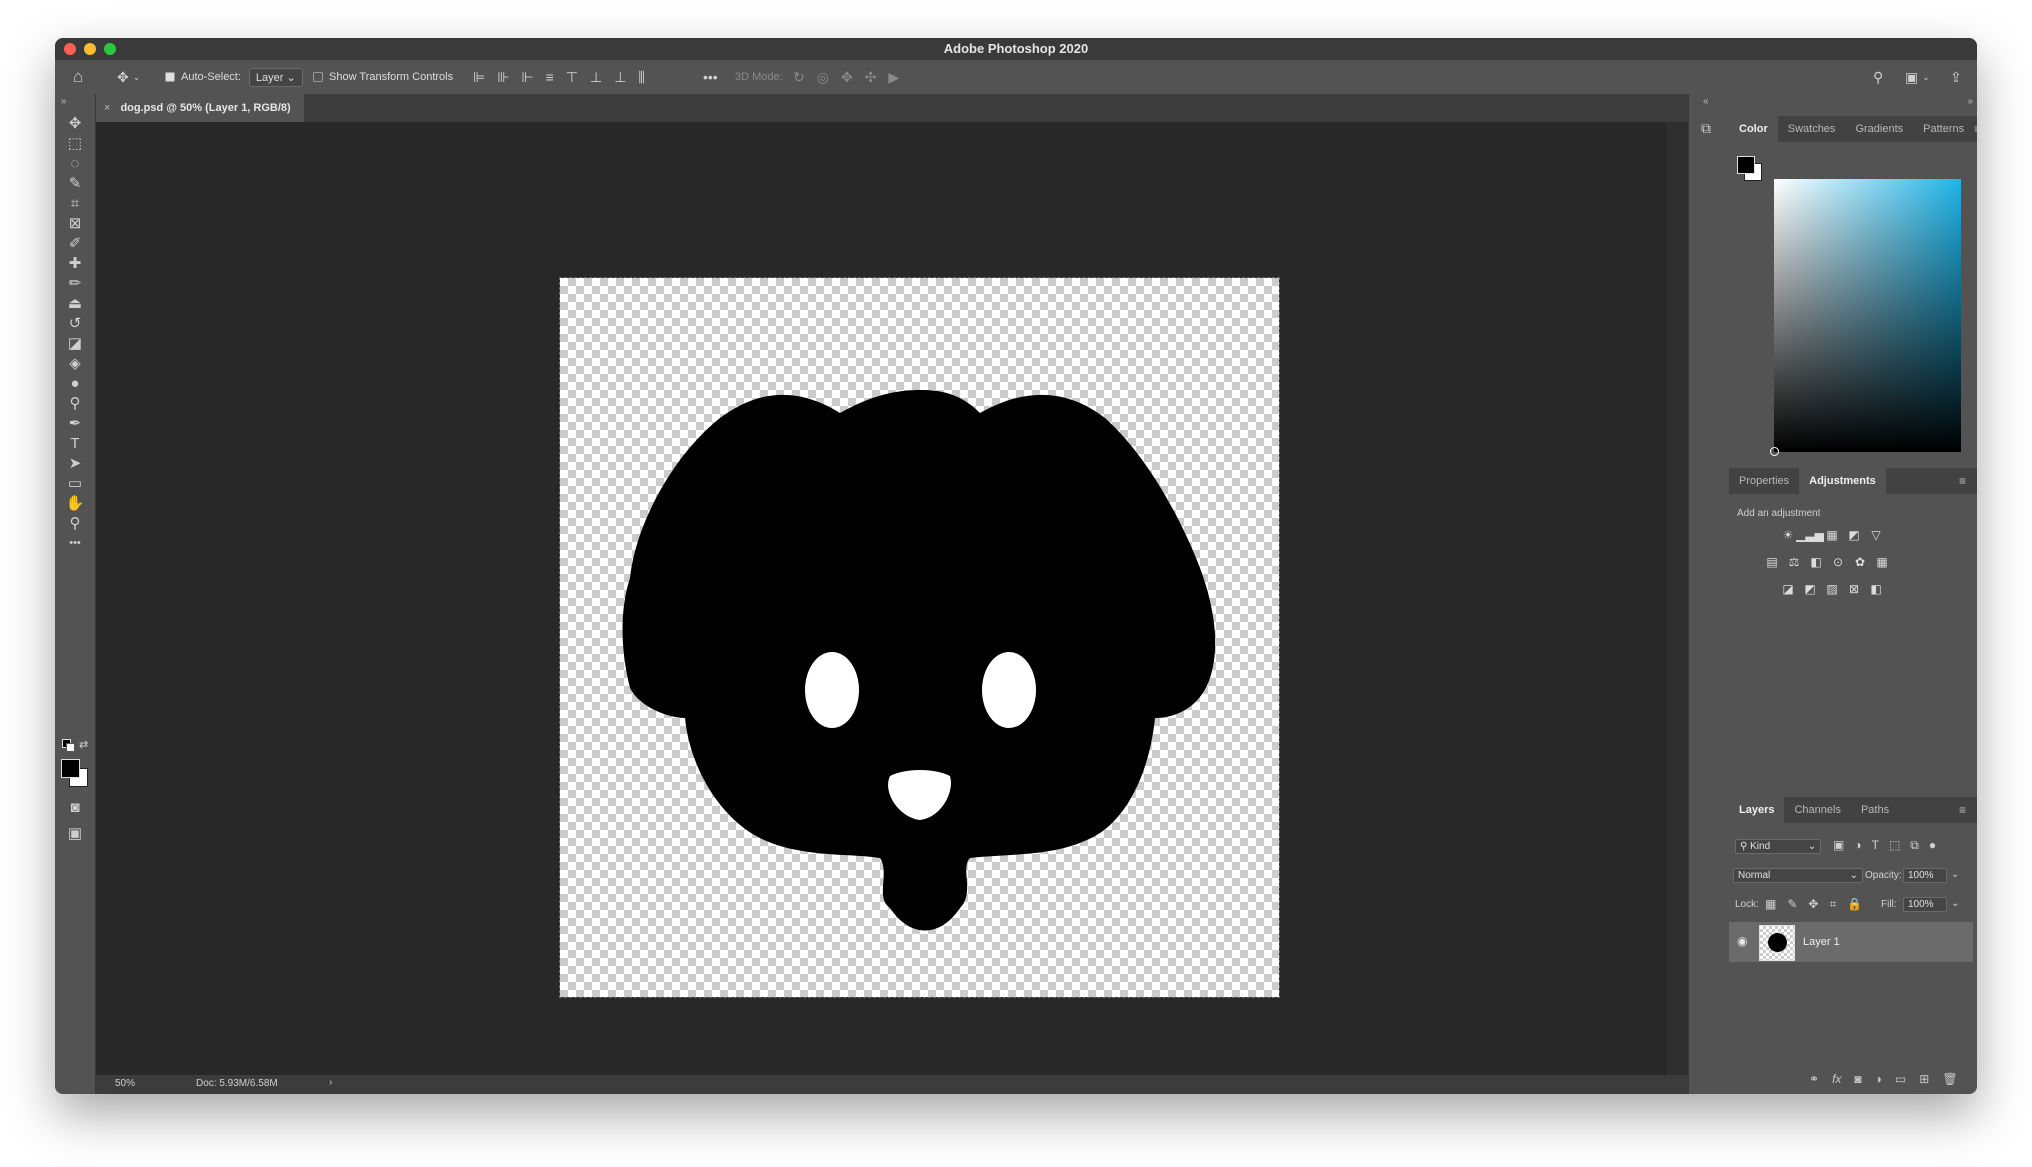 The width and height of the screenshot is (2032, 1167). Describe the element at coordinates (847, 77) in the screenshot. I see `3d-pan-icon: ✥` at that location.